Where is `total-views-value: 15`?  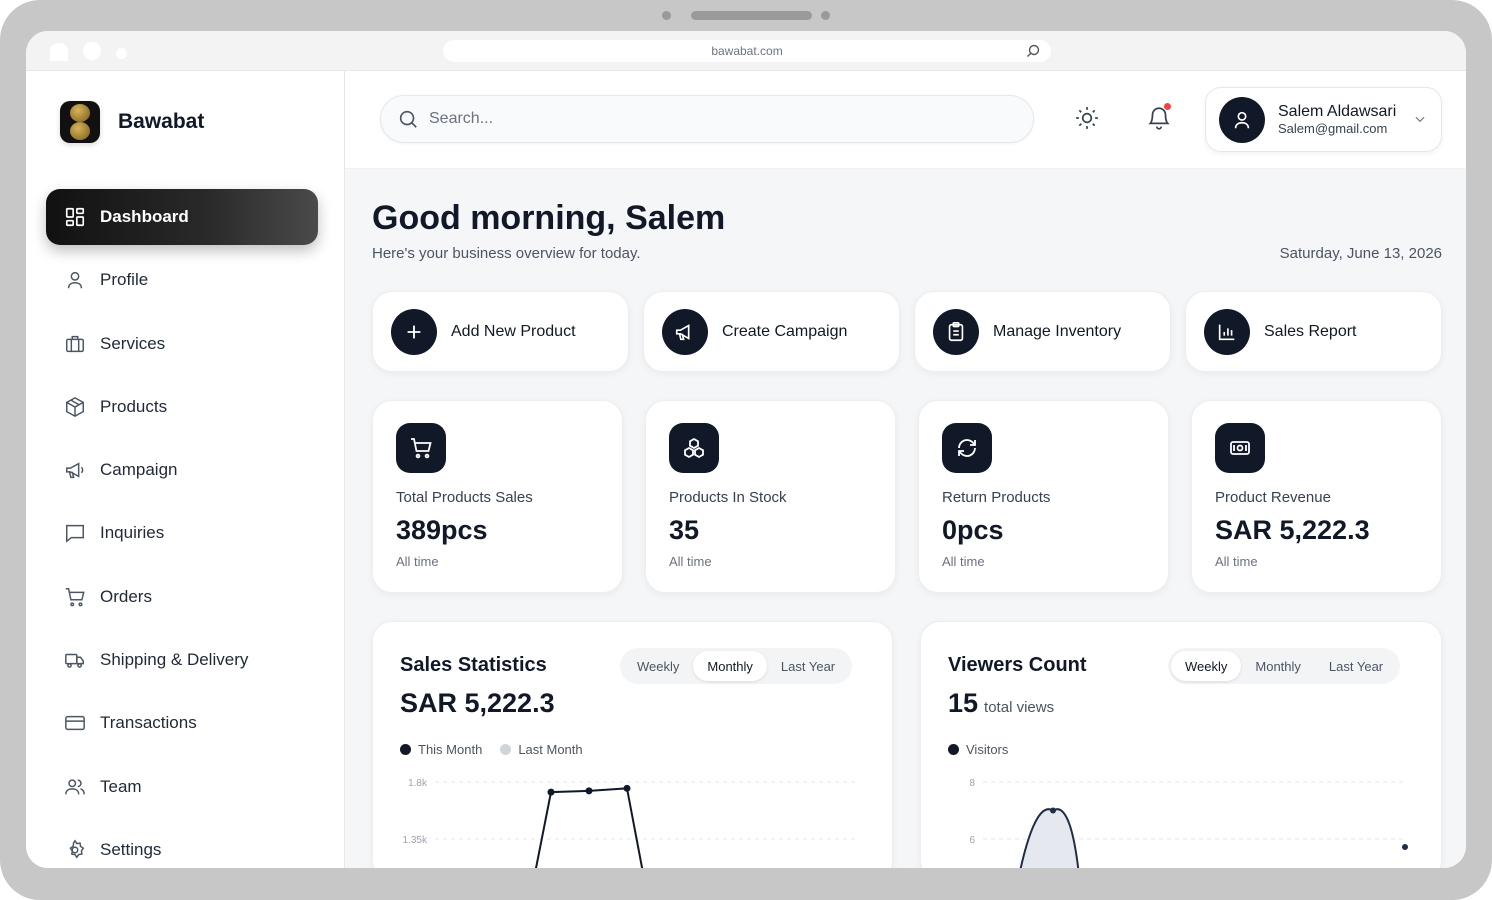
total-views-value: 15 is located at coordinates (963, 703).